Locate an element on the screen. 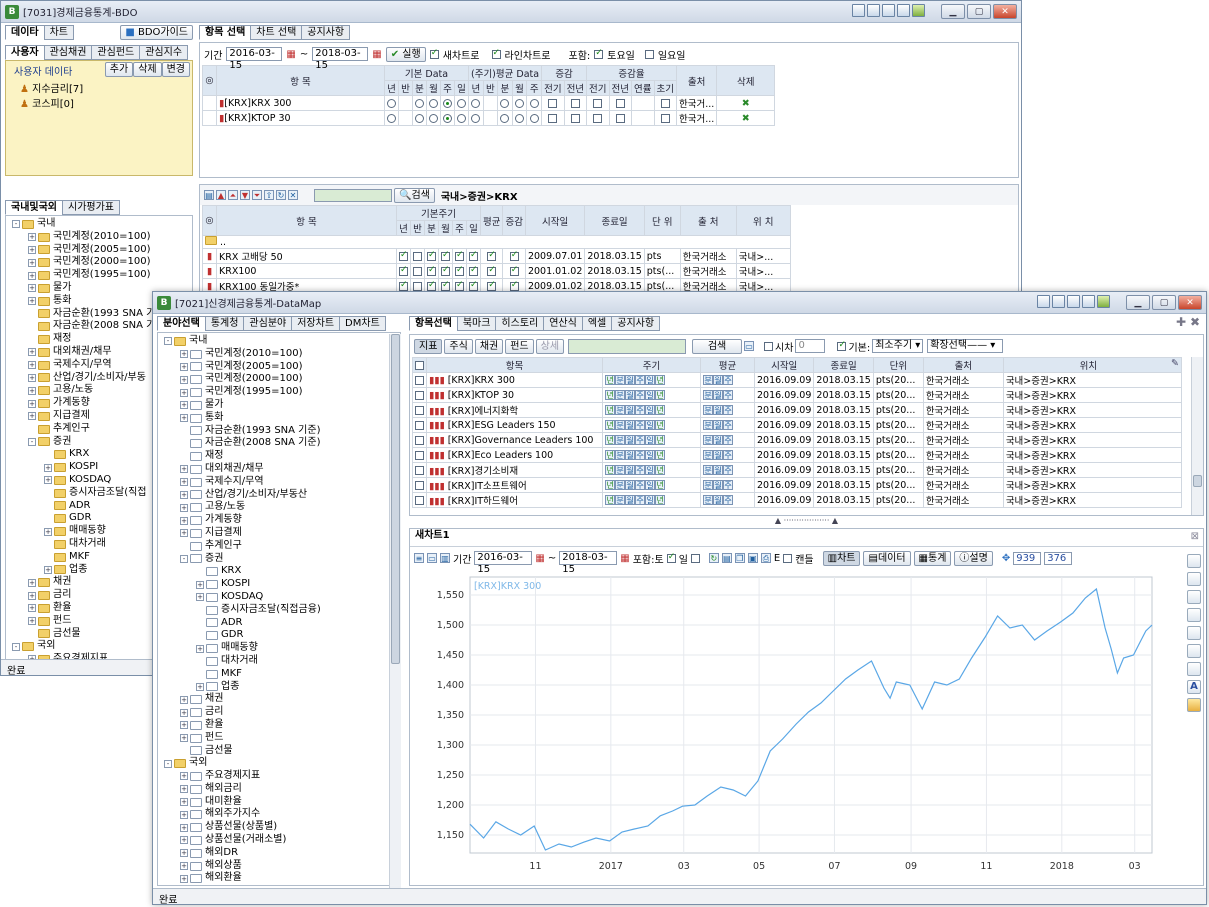 The image size is (1209, 907). tab-chart-select: 차트 선택 is located at coordinates (276, 32).